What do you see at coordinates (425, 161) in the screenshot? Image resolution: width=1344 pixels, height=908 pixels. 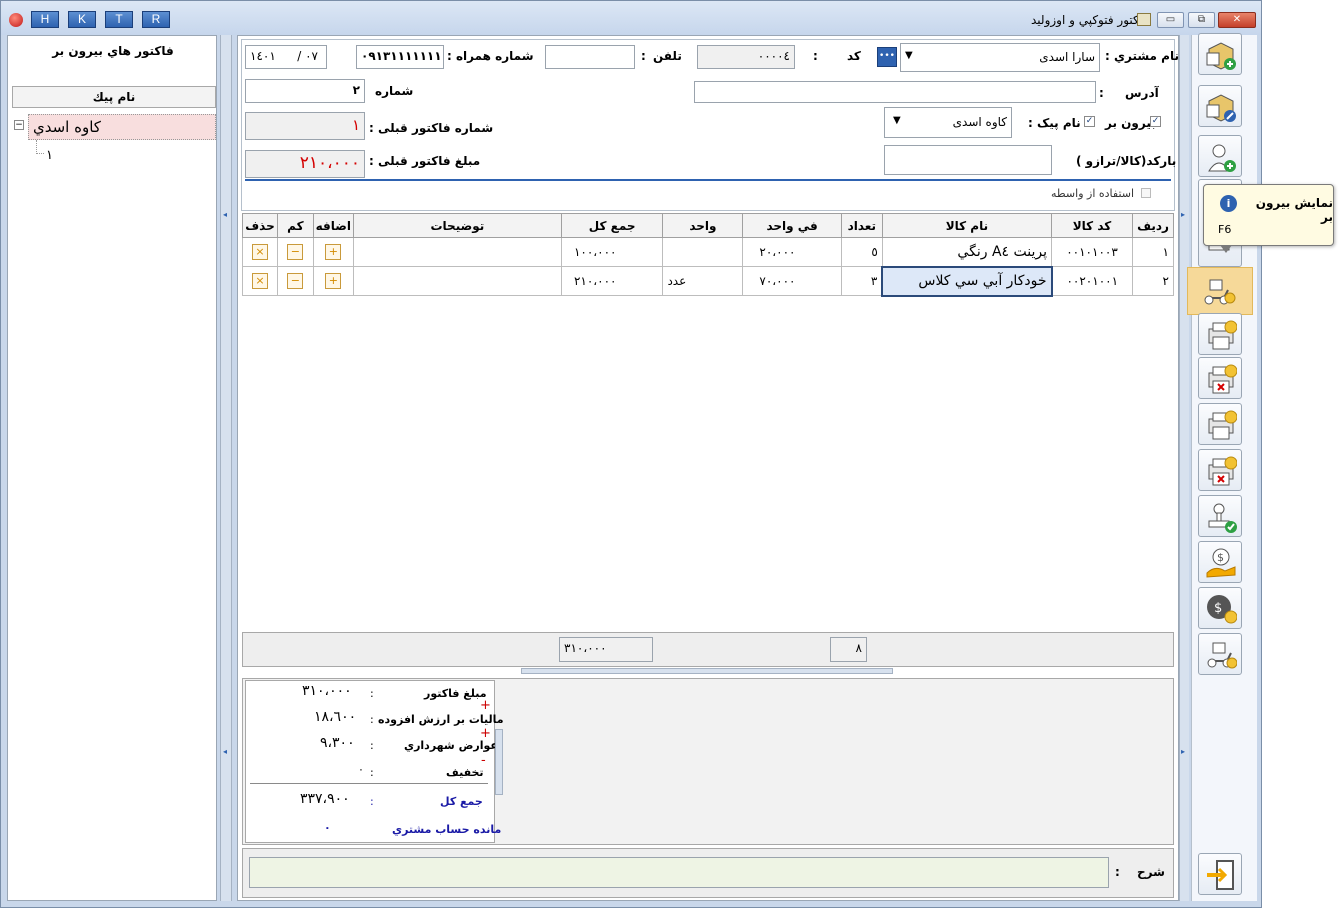 I see `prev-invoice-amount-label: مبلغ فاكتور قبلی :` at bounding box center [425, 161].